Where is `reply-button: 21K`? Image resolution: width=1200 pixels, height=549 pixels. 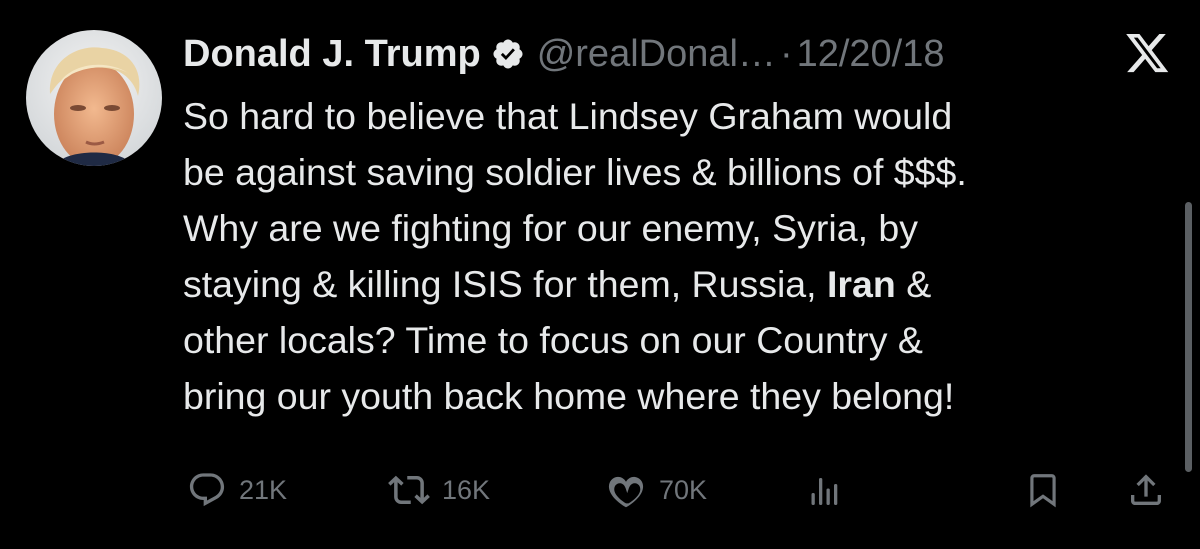
reply-button: 21K is located at coordinates (237, 490).